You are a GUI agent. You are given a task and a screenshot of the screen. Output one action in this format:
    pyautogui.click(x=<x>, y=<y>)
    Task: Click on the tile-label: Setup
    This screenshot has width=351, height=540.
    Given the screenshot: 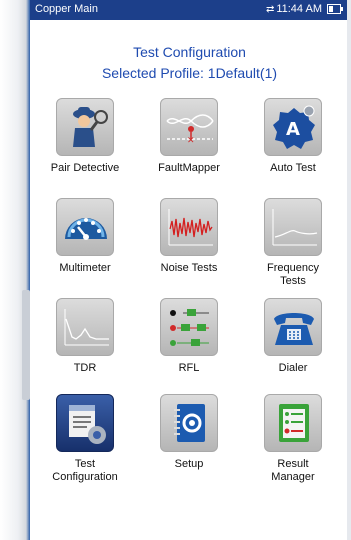 What is the action you would take?
    pyautogui.click(x=189, y=464)
    